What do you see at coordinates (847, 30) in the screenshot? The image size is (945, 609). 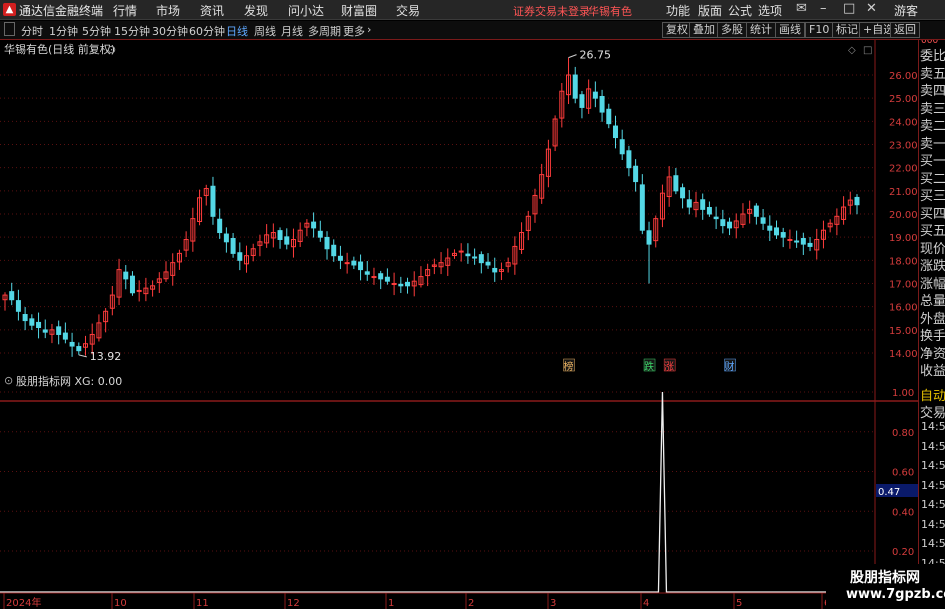 I see `btn-biaoji: 标记` at bounding box center [847, 30].